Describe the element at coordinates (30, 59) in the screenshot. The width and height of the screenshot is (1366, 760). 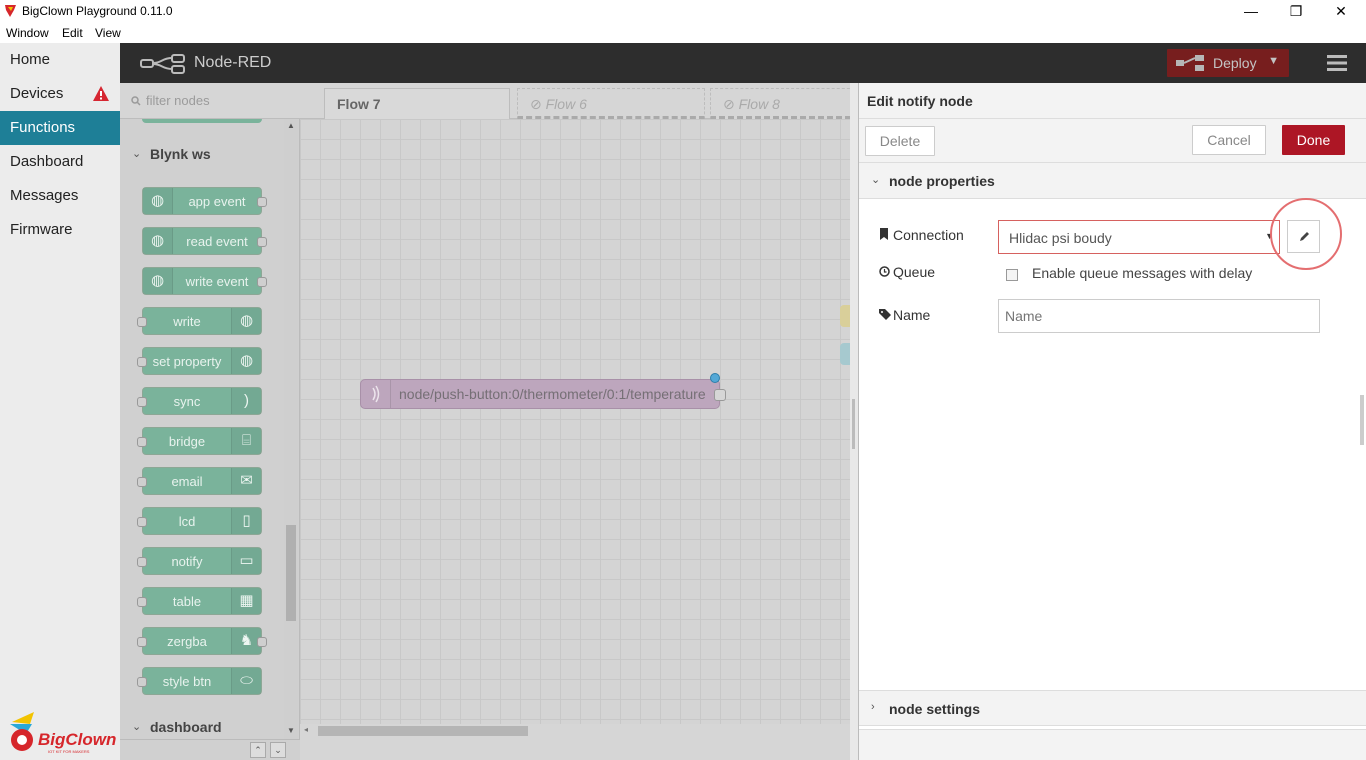
I see `nav-item-label: Home` at that location.